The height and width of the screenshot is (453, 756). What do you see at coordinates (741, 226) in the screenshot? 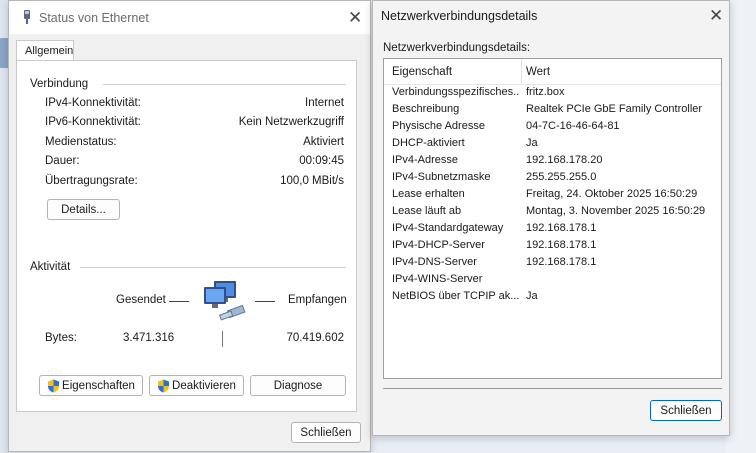
I see `desktop-background-right` at bounding box center [741, 226].